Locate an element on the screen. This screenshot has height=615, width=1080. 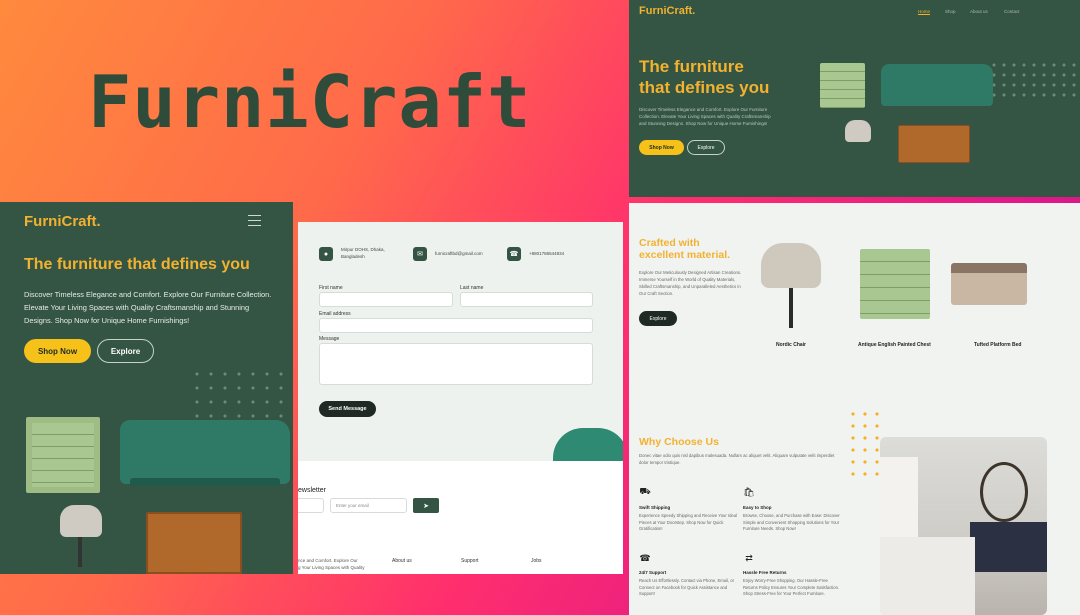
contact-phone: +8801786544934 is located at coordinates (546, 254).